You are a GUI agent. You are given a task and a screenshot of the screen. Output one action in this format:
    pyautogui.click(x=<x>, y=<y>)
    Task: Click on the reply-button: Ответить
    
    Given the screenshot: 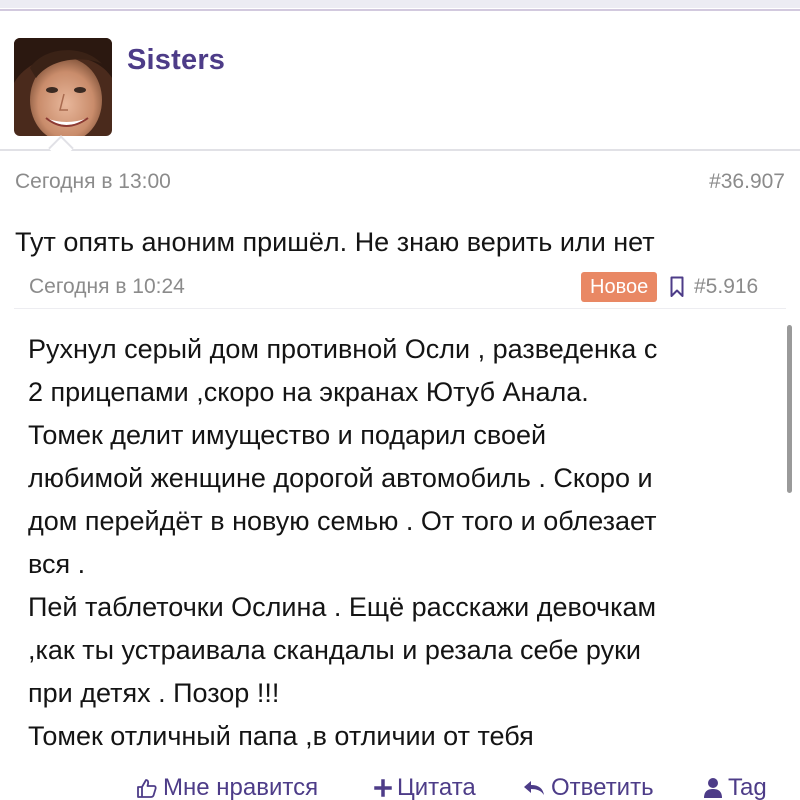 What is the action you would take?
    pyautogui.click(x=588, y=787)
    